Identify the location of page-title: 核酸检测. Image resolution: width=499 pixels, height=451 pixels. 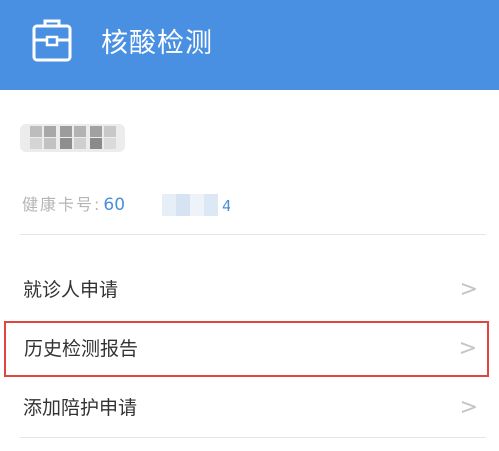
(157, 43).